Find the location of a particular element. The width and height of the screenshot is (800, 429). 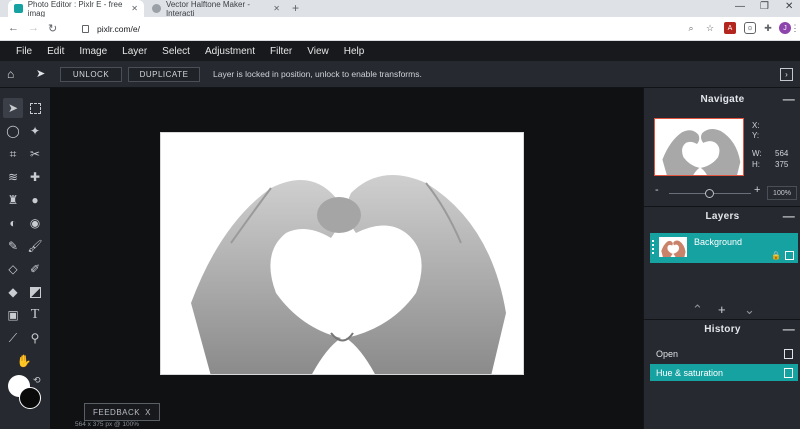

color-replace-icon: ✐ is located at coordinates (35, 269).